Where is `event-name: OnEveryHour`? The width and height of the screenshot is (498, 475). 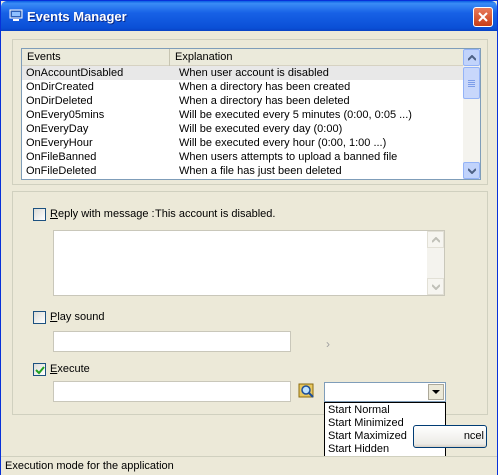
event-name: OnEveryHour is located at coordinates (59, 143).